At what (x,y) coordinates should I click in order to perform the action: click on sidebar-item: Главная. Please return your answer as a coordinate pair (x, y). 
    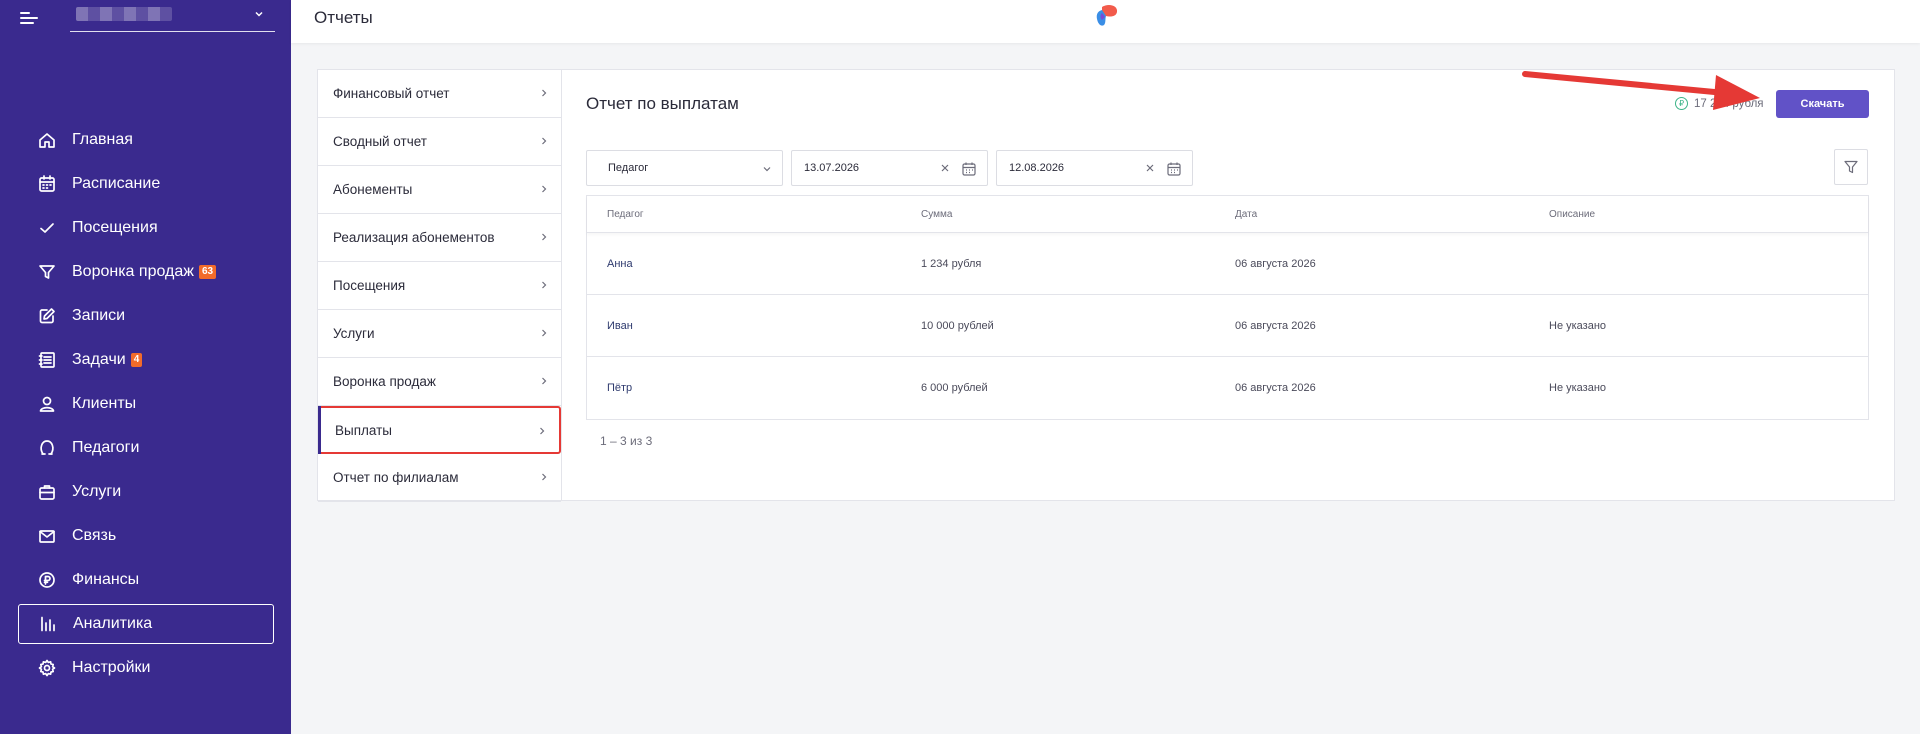
    Looking at the image, I should click on (146, 140).